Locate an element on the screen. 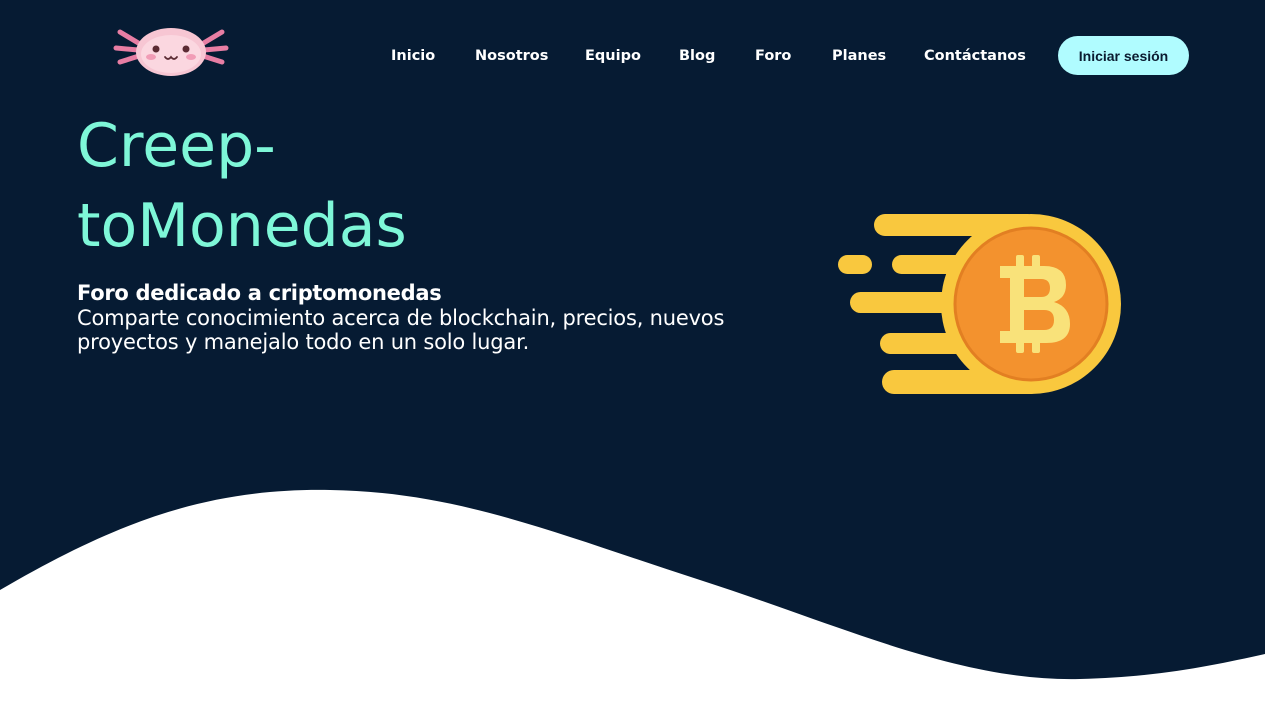  bitcoin-coin-icon is located at coordinates (979, 304).